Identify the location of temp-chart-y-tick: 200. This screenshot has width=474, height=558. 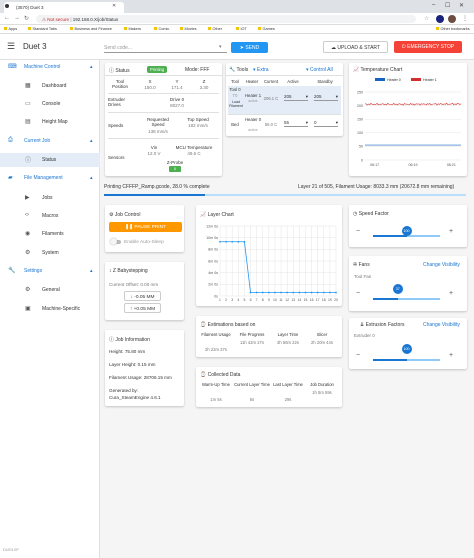
(360, 106).